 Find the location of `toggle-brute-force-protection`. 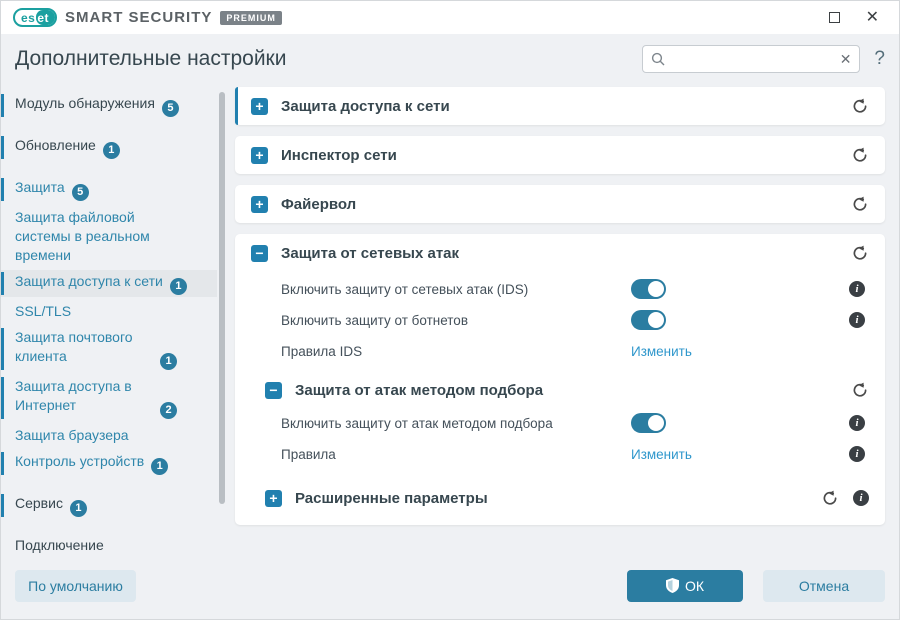

toggle-brute-force-protection is located at coordinates (648, 423).